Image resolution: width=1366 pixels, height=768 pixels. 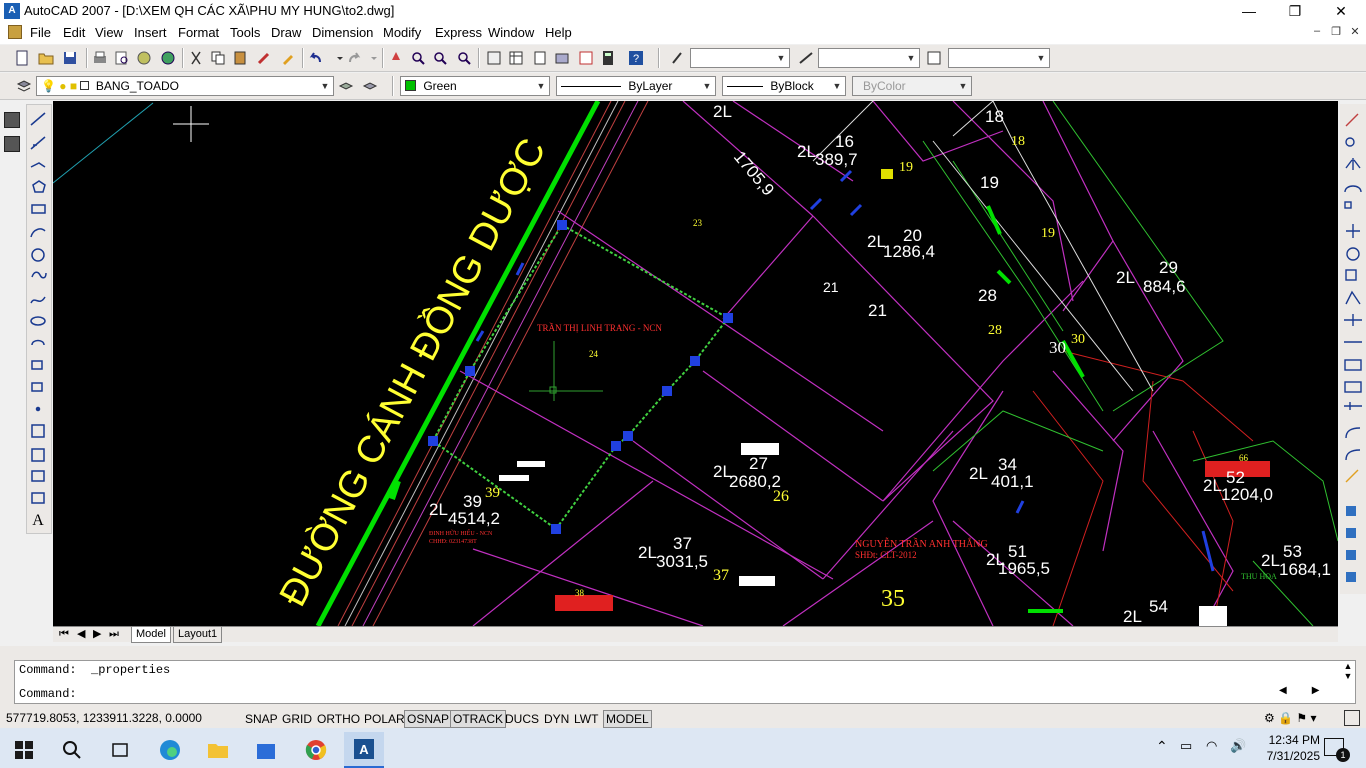 I want to click on stretch-icon, so click(x=1353, y=297).